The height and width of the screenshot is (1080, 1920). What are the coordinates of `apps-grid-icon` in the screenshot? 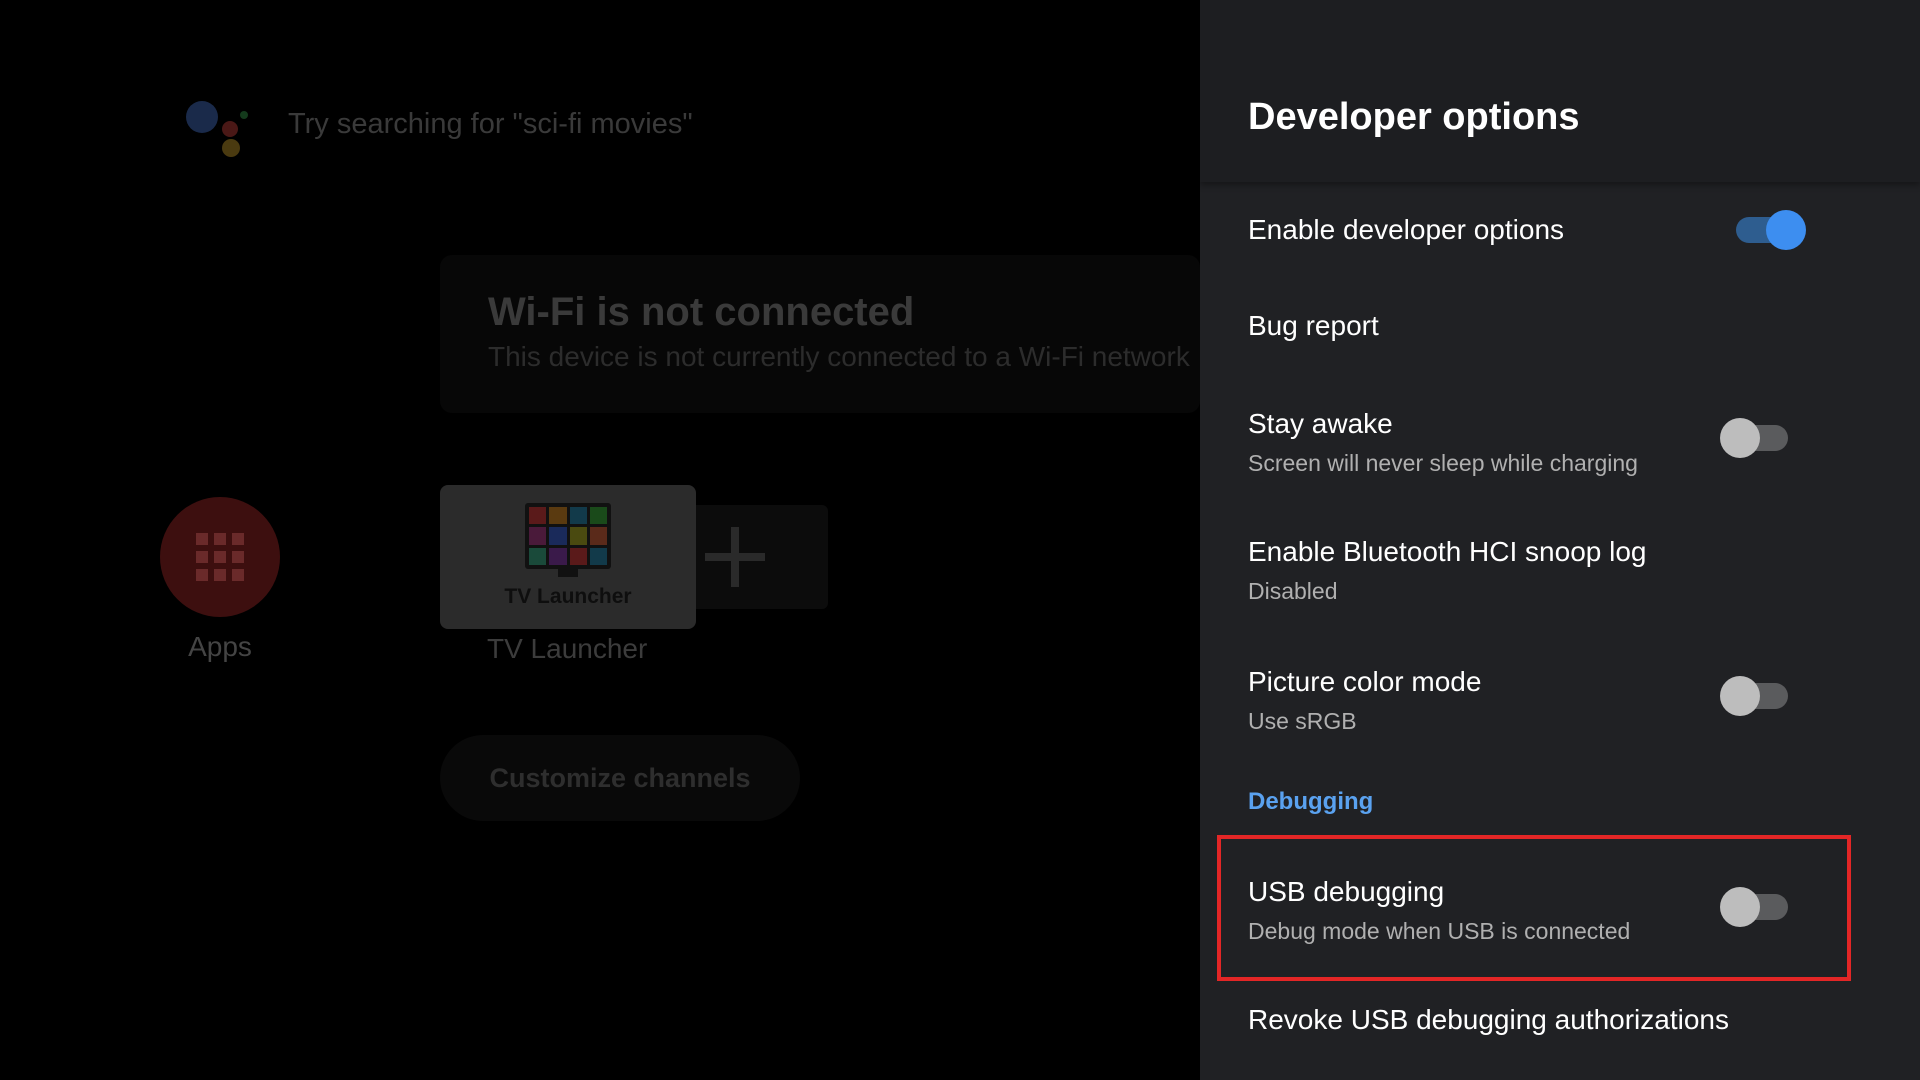 It's located at (220, 557).